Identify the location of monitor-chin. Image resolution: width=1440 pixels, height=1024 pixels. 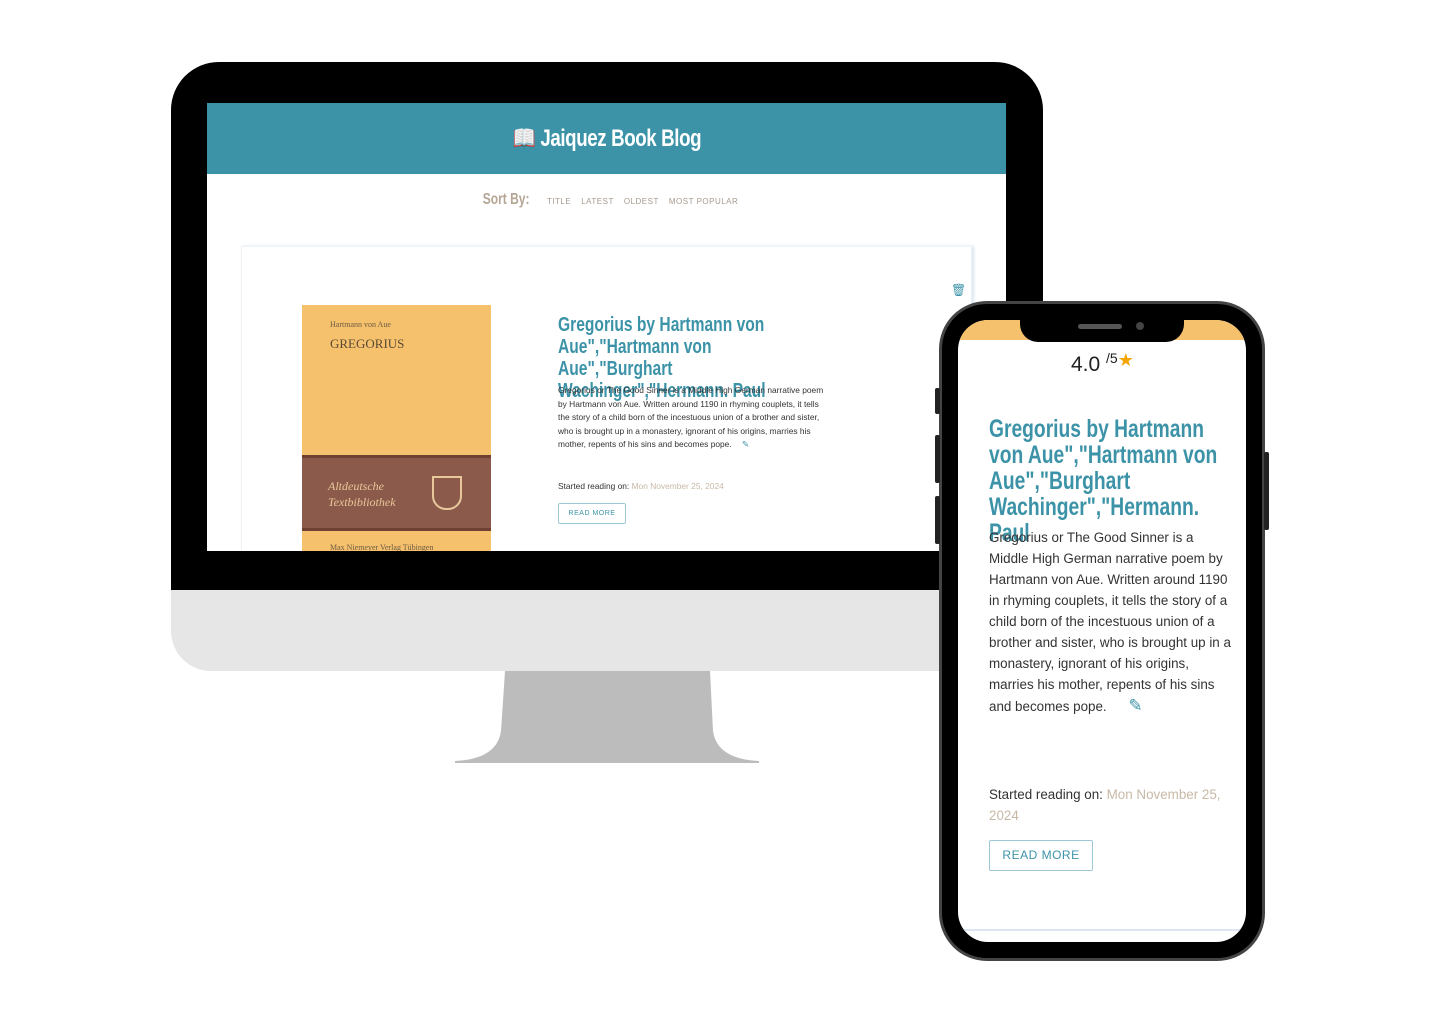
(607, 630).